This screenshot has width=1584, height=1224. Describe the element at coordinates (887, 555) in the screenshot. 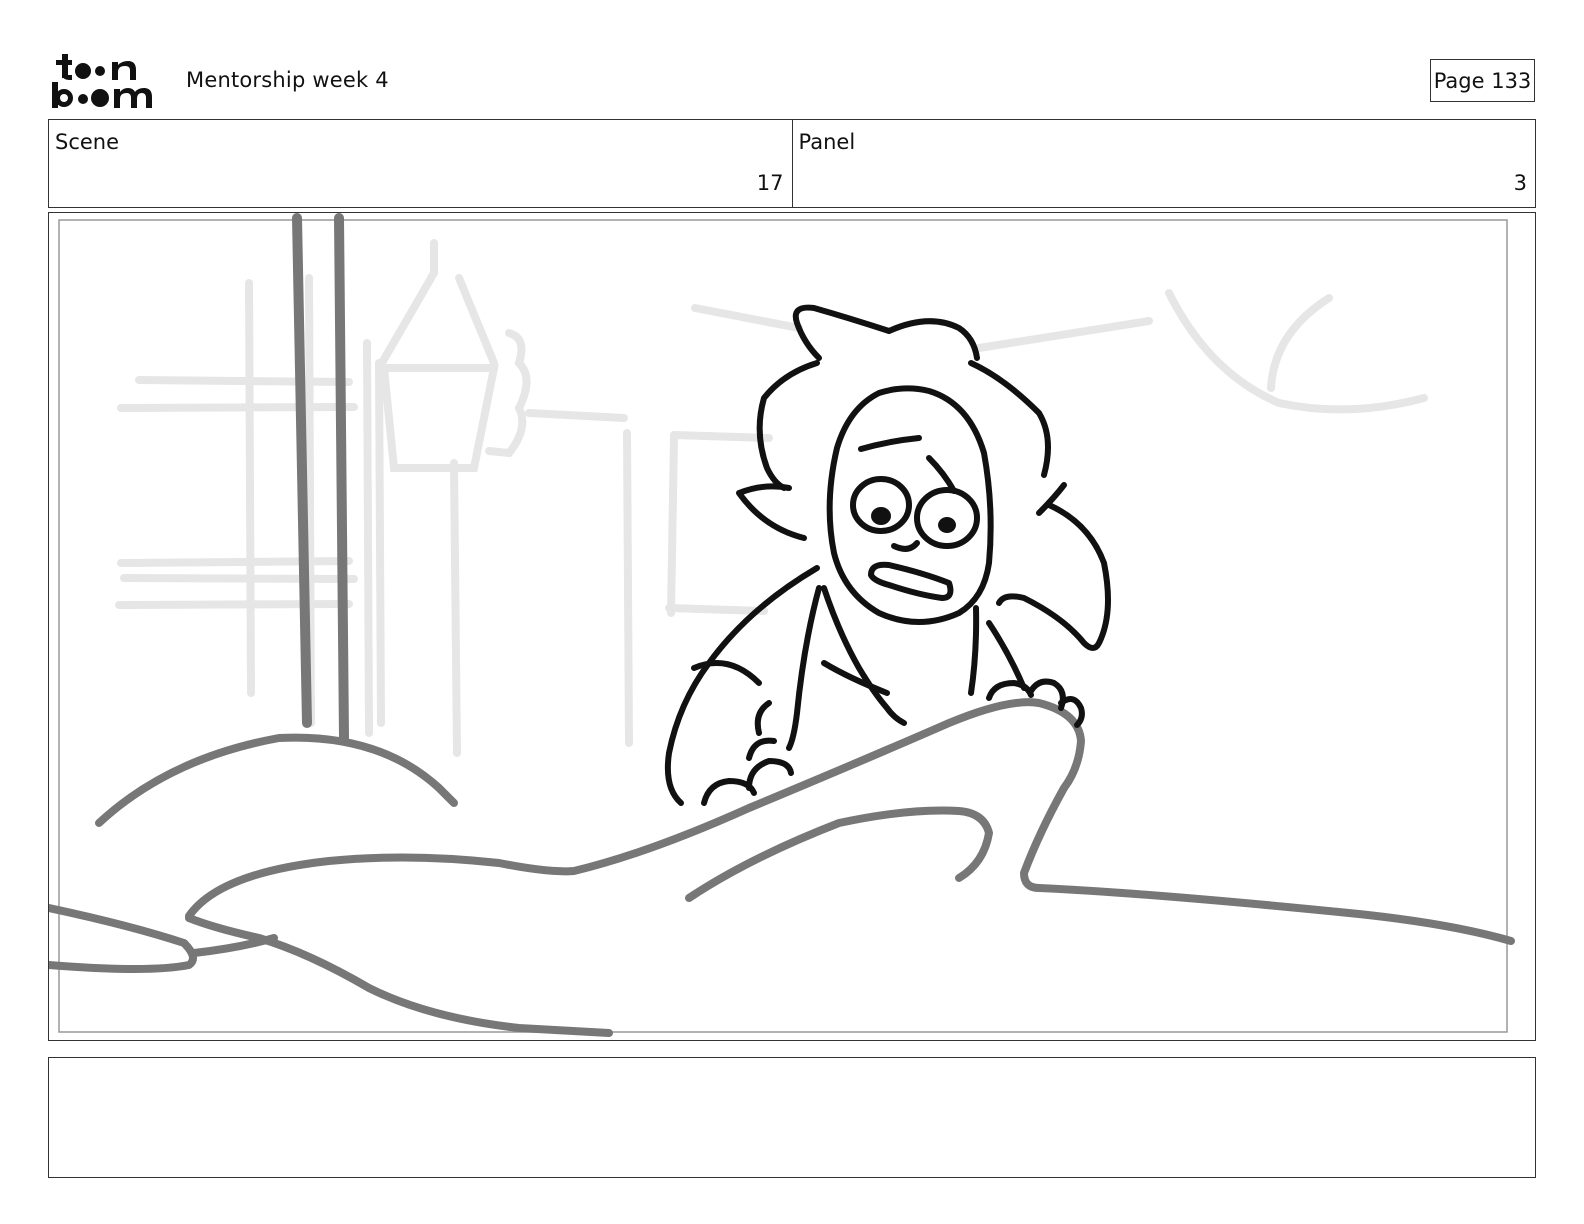

I see `character-sketch` at that location.